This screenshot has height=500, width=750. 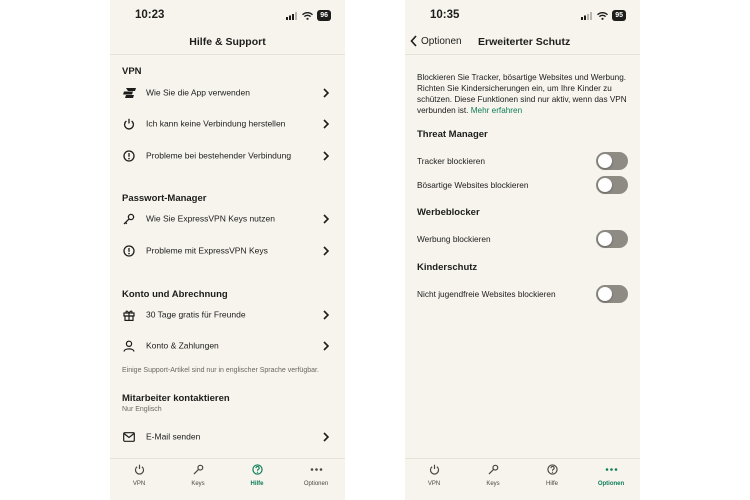 I want to click on toggle-label: Nicht jugendfreie Websites blockieren, so click(x=486, y=294).